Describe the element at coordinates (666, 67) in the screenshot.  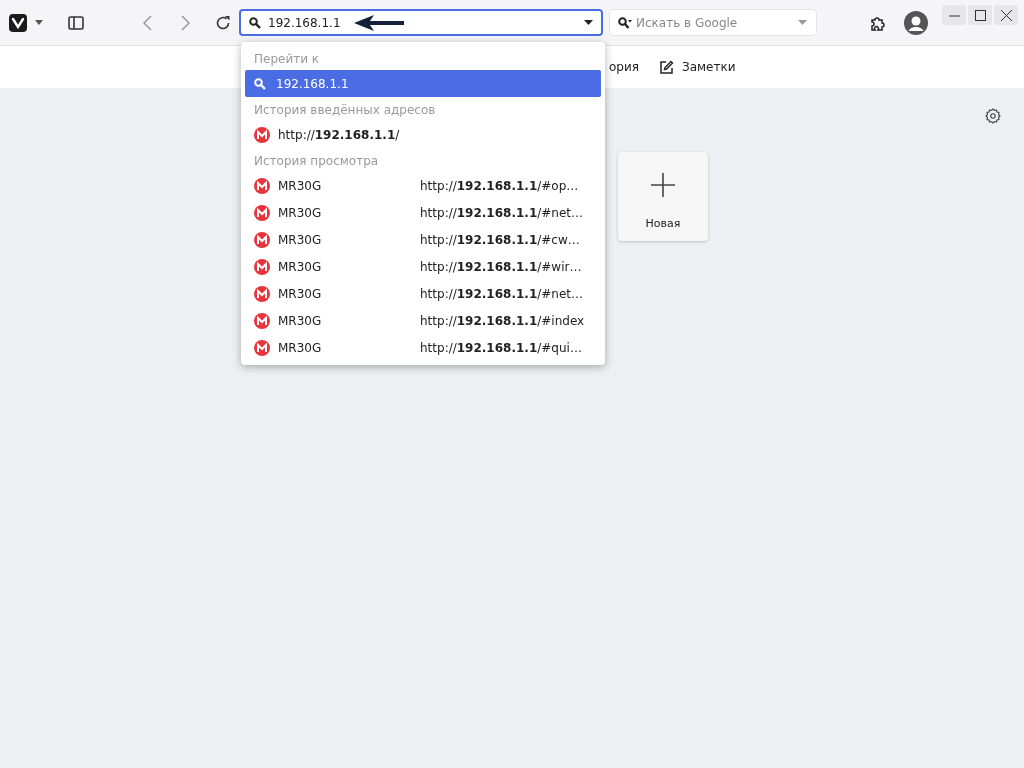
I see `notes-pencil-icon` at that location.